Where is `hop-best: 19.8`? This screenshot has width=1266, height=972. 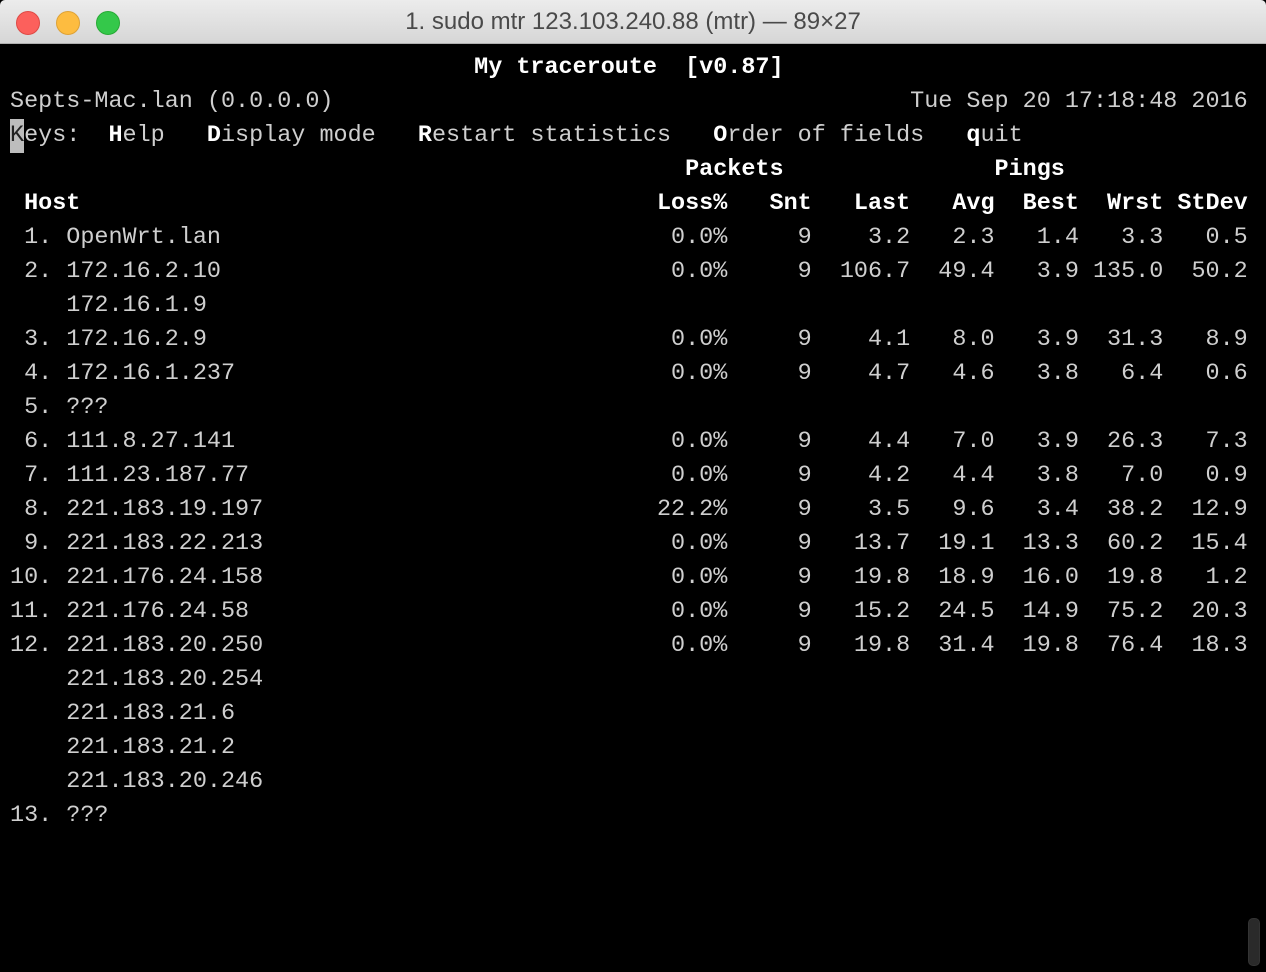
hop-best: 19.8 is located at coordinates (1050, 645).